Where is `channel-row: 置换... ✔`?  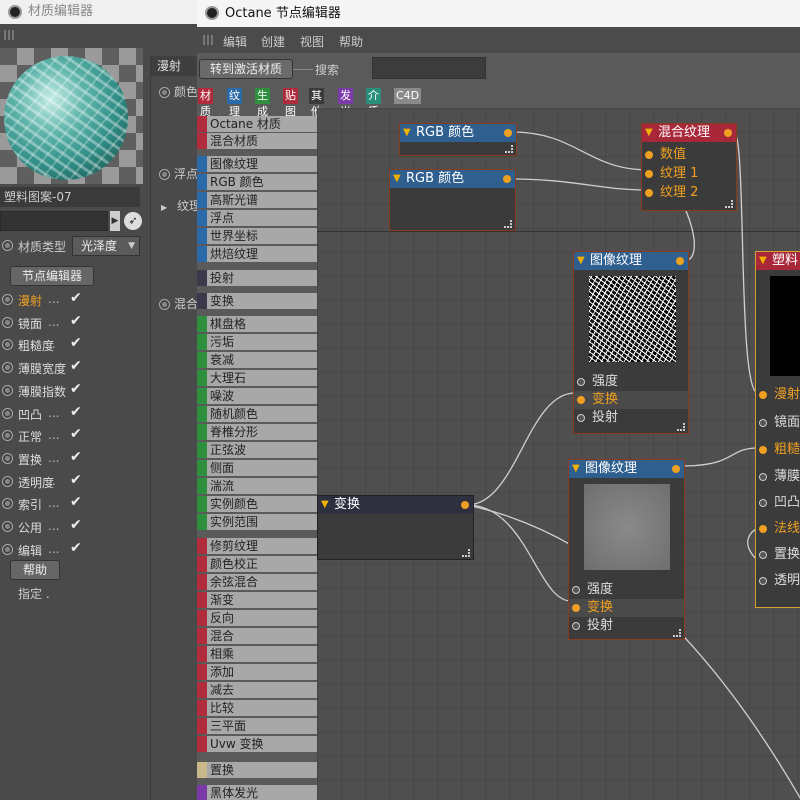 channel-row: 置换... ✔ is located at coordinates (75, 459).